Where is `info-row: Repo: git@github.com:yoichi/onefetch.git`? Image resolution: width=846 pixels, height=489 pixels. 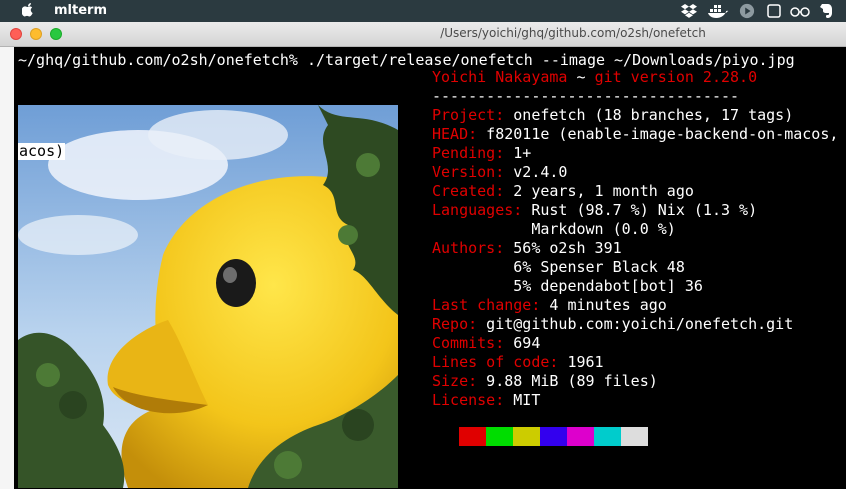
info-row: Repo: git@github.com:yoichi/onefetch.git is located at coordinates (635, 324).